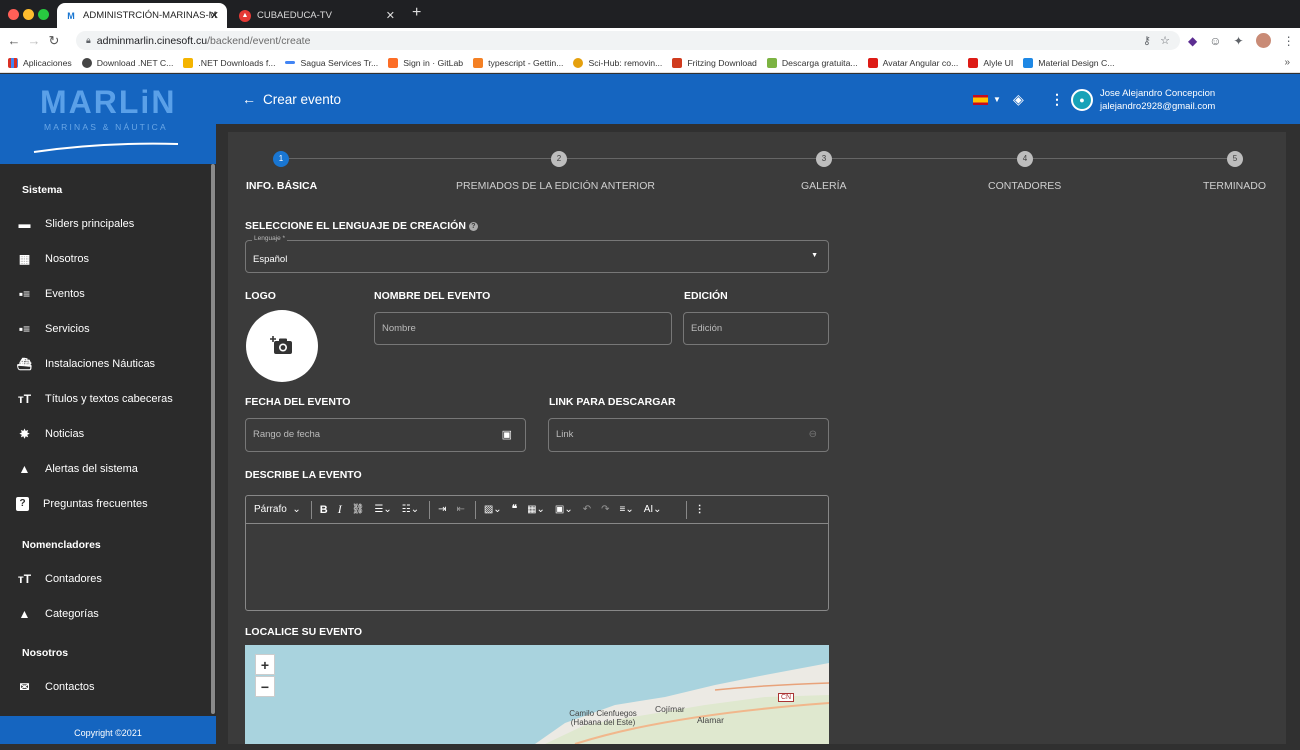 Image resolution: width=1300 pixels, height=750 pixels. What do you see at coordinates (653, 509) in the screenshot?
I see `font-size-icon: AI⌄` at bounding box center [653, 509].